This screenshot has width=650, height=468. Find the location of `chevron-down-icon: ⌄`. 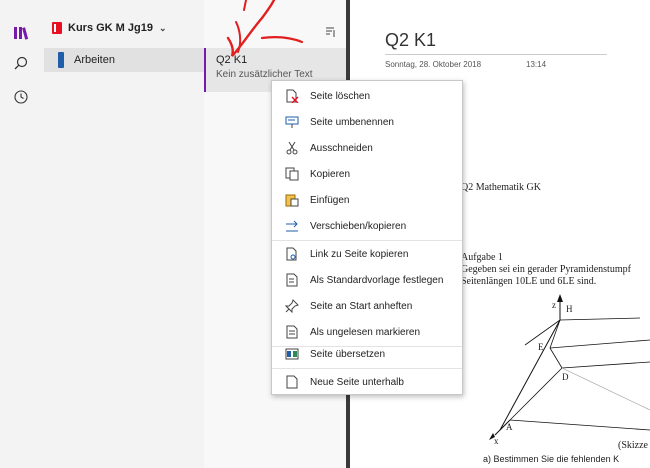

chevron-down-icon: ⌄ is located at coordinates (162, 27).